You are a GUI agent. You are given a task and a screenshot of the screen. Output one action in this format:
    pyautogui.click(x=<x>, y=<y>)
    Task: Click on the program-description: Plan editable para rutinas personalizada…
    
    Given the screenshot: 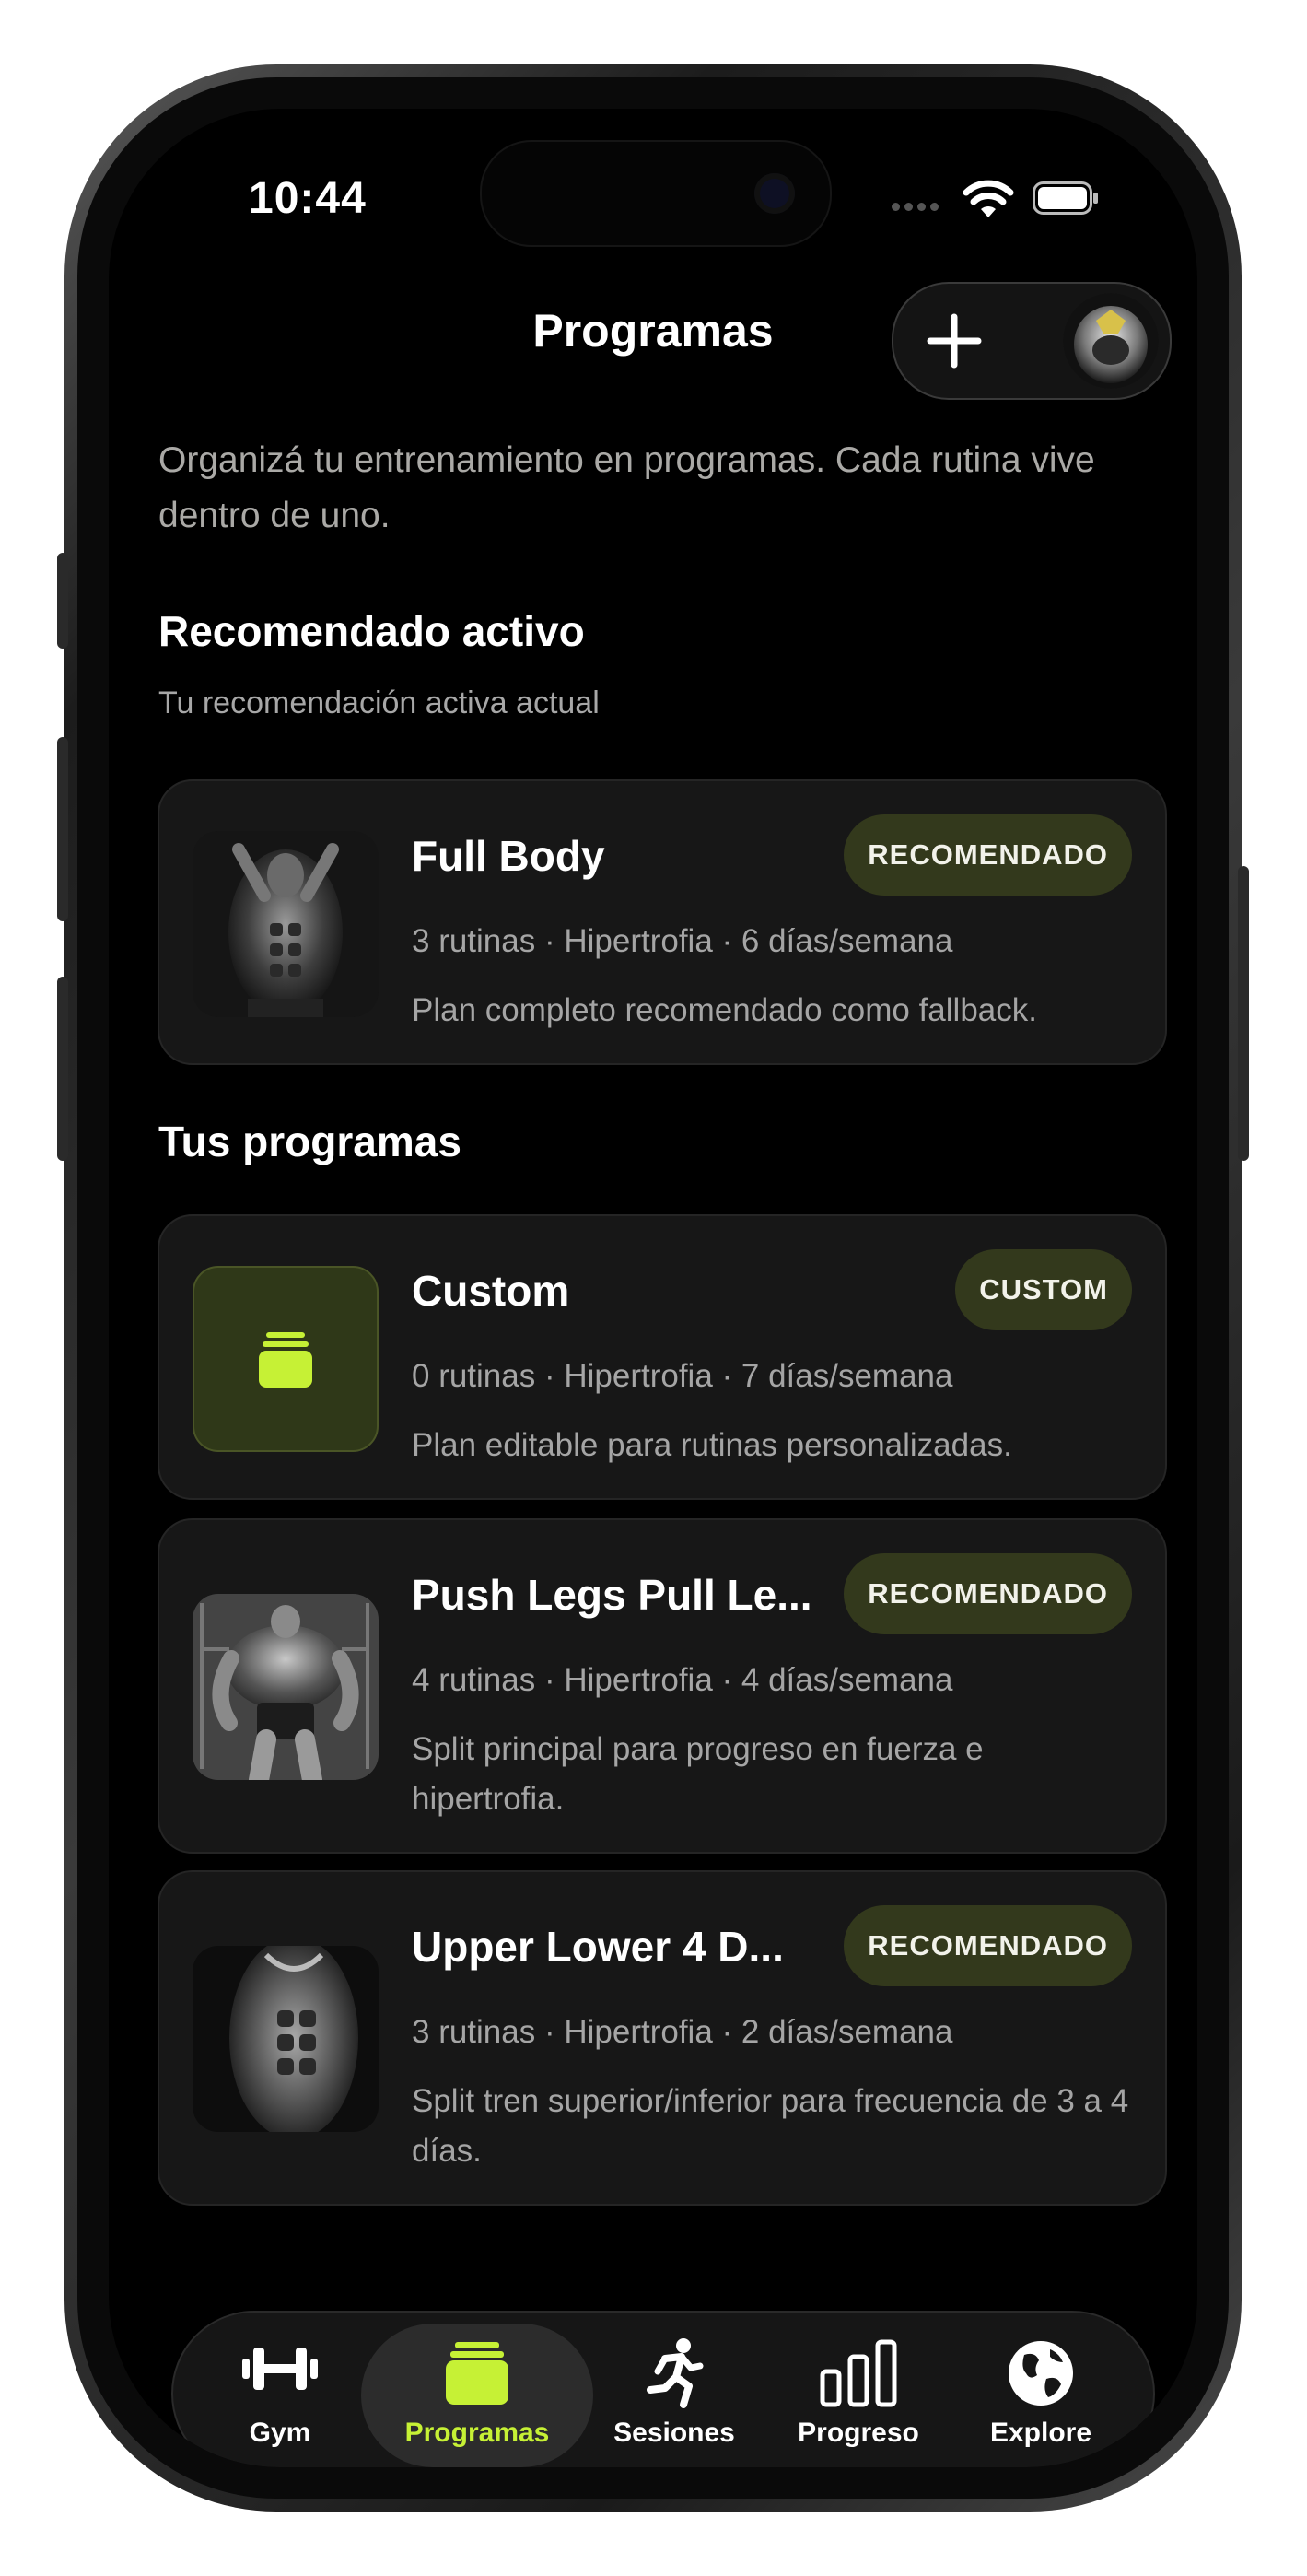 What is the action you would take?
    pyautogui.click(x=712, y=1445)
    